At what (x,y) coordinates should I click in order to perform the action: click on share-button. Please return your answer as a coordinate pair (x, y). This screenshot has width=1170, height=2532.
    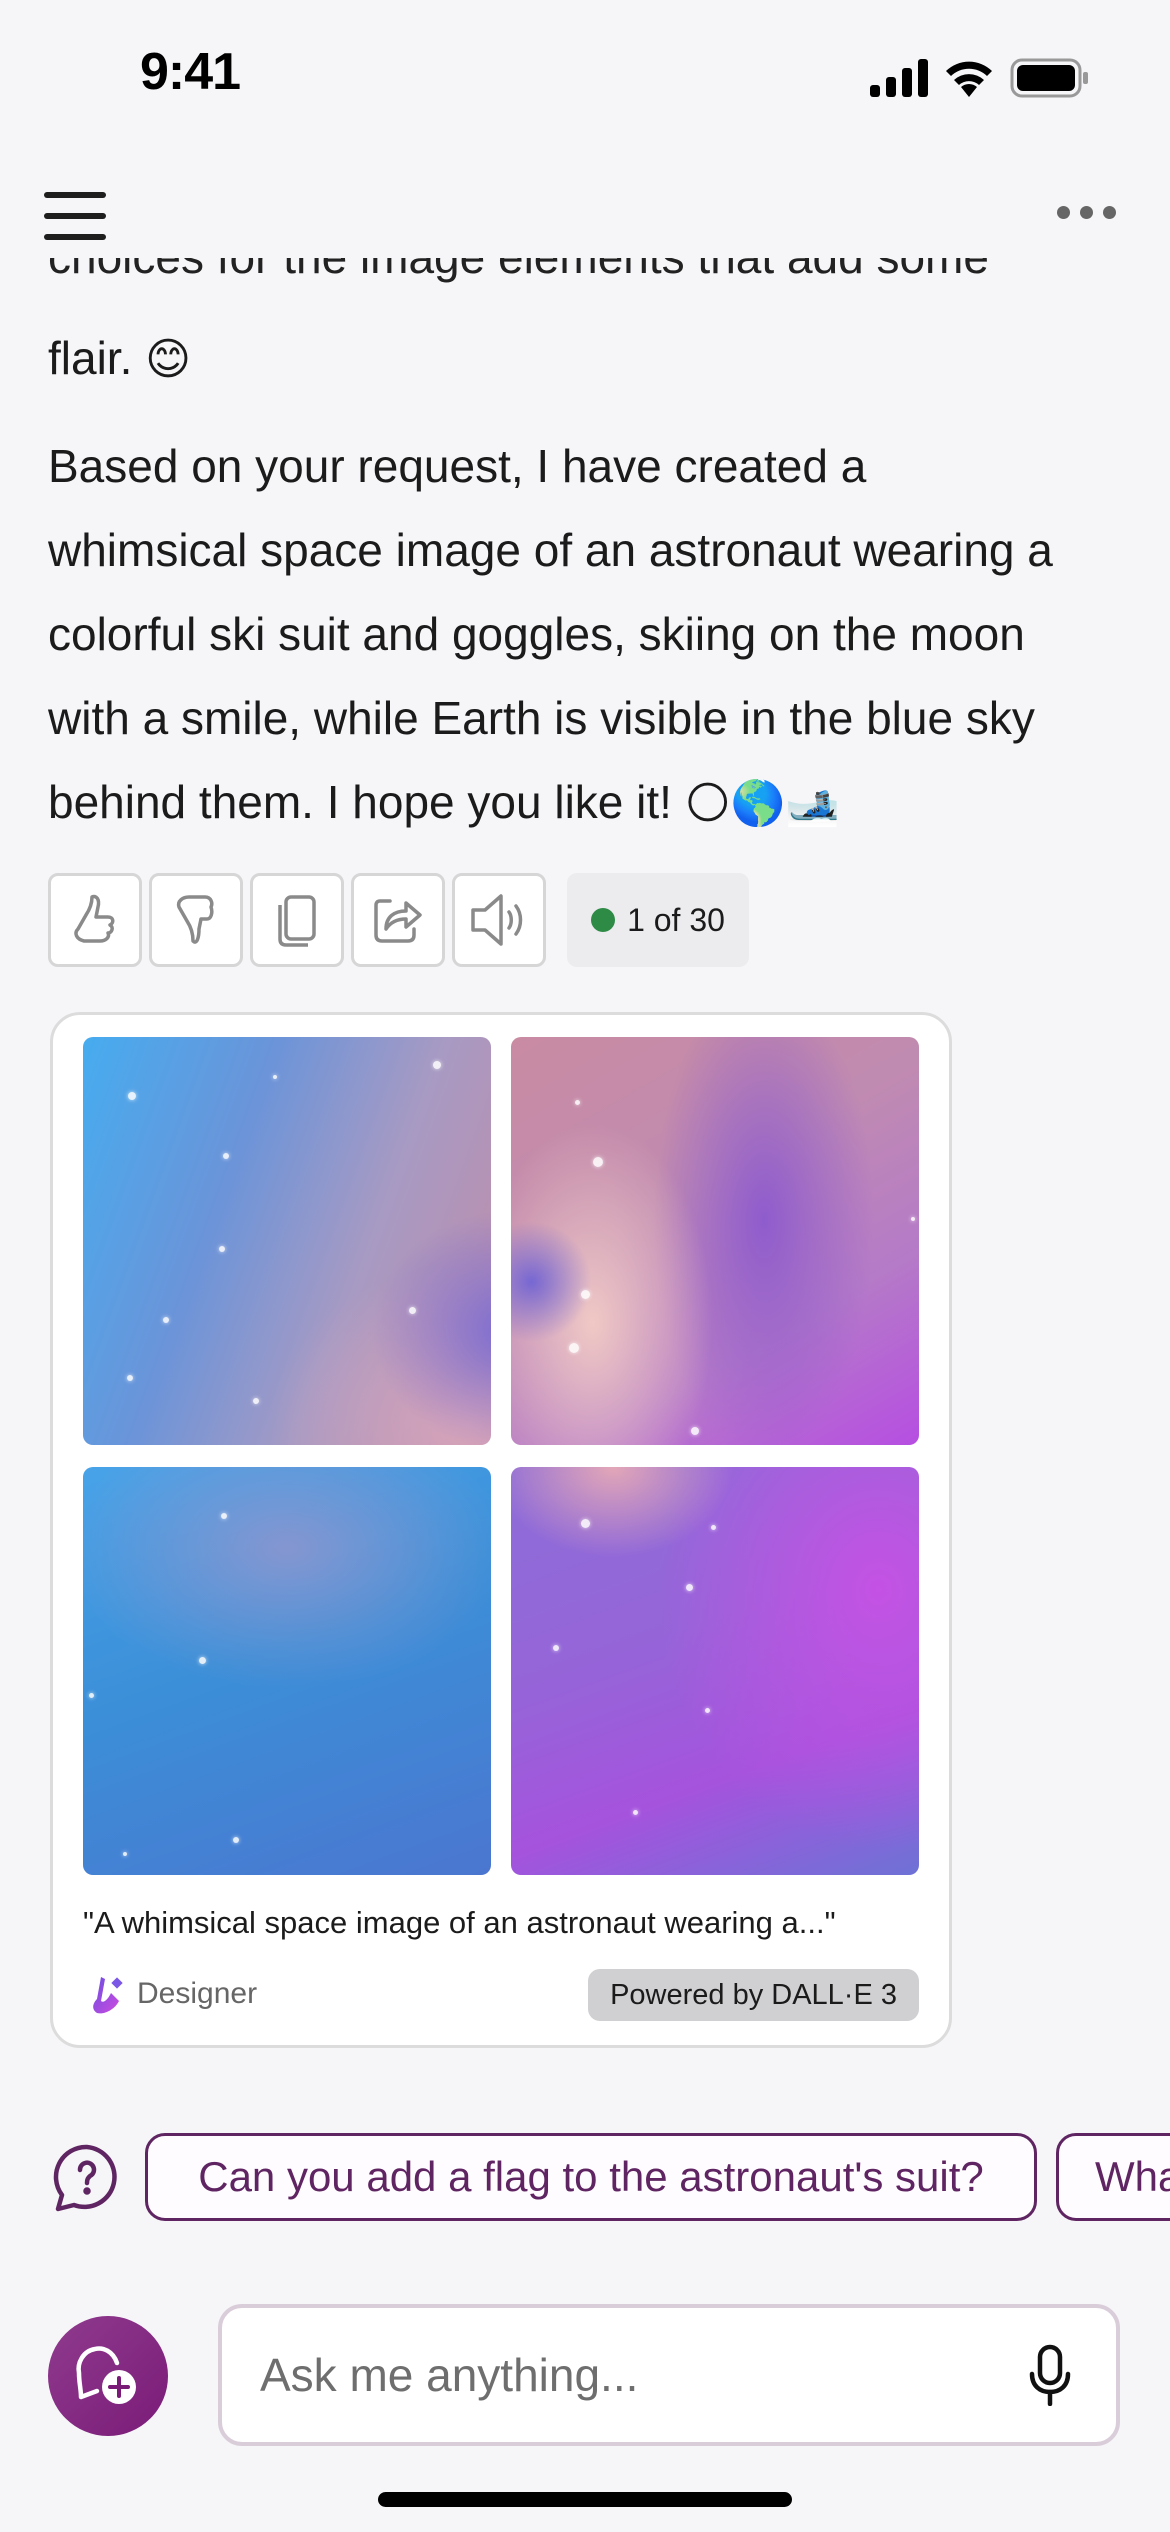
    Looking at the image, I should click on (398, 920).